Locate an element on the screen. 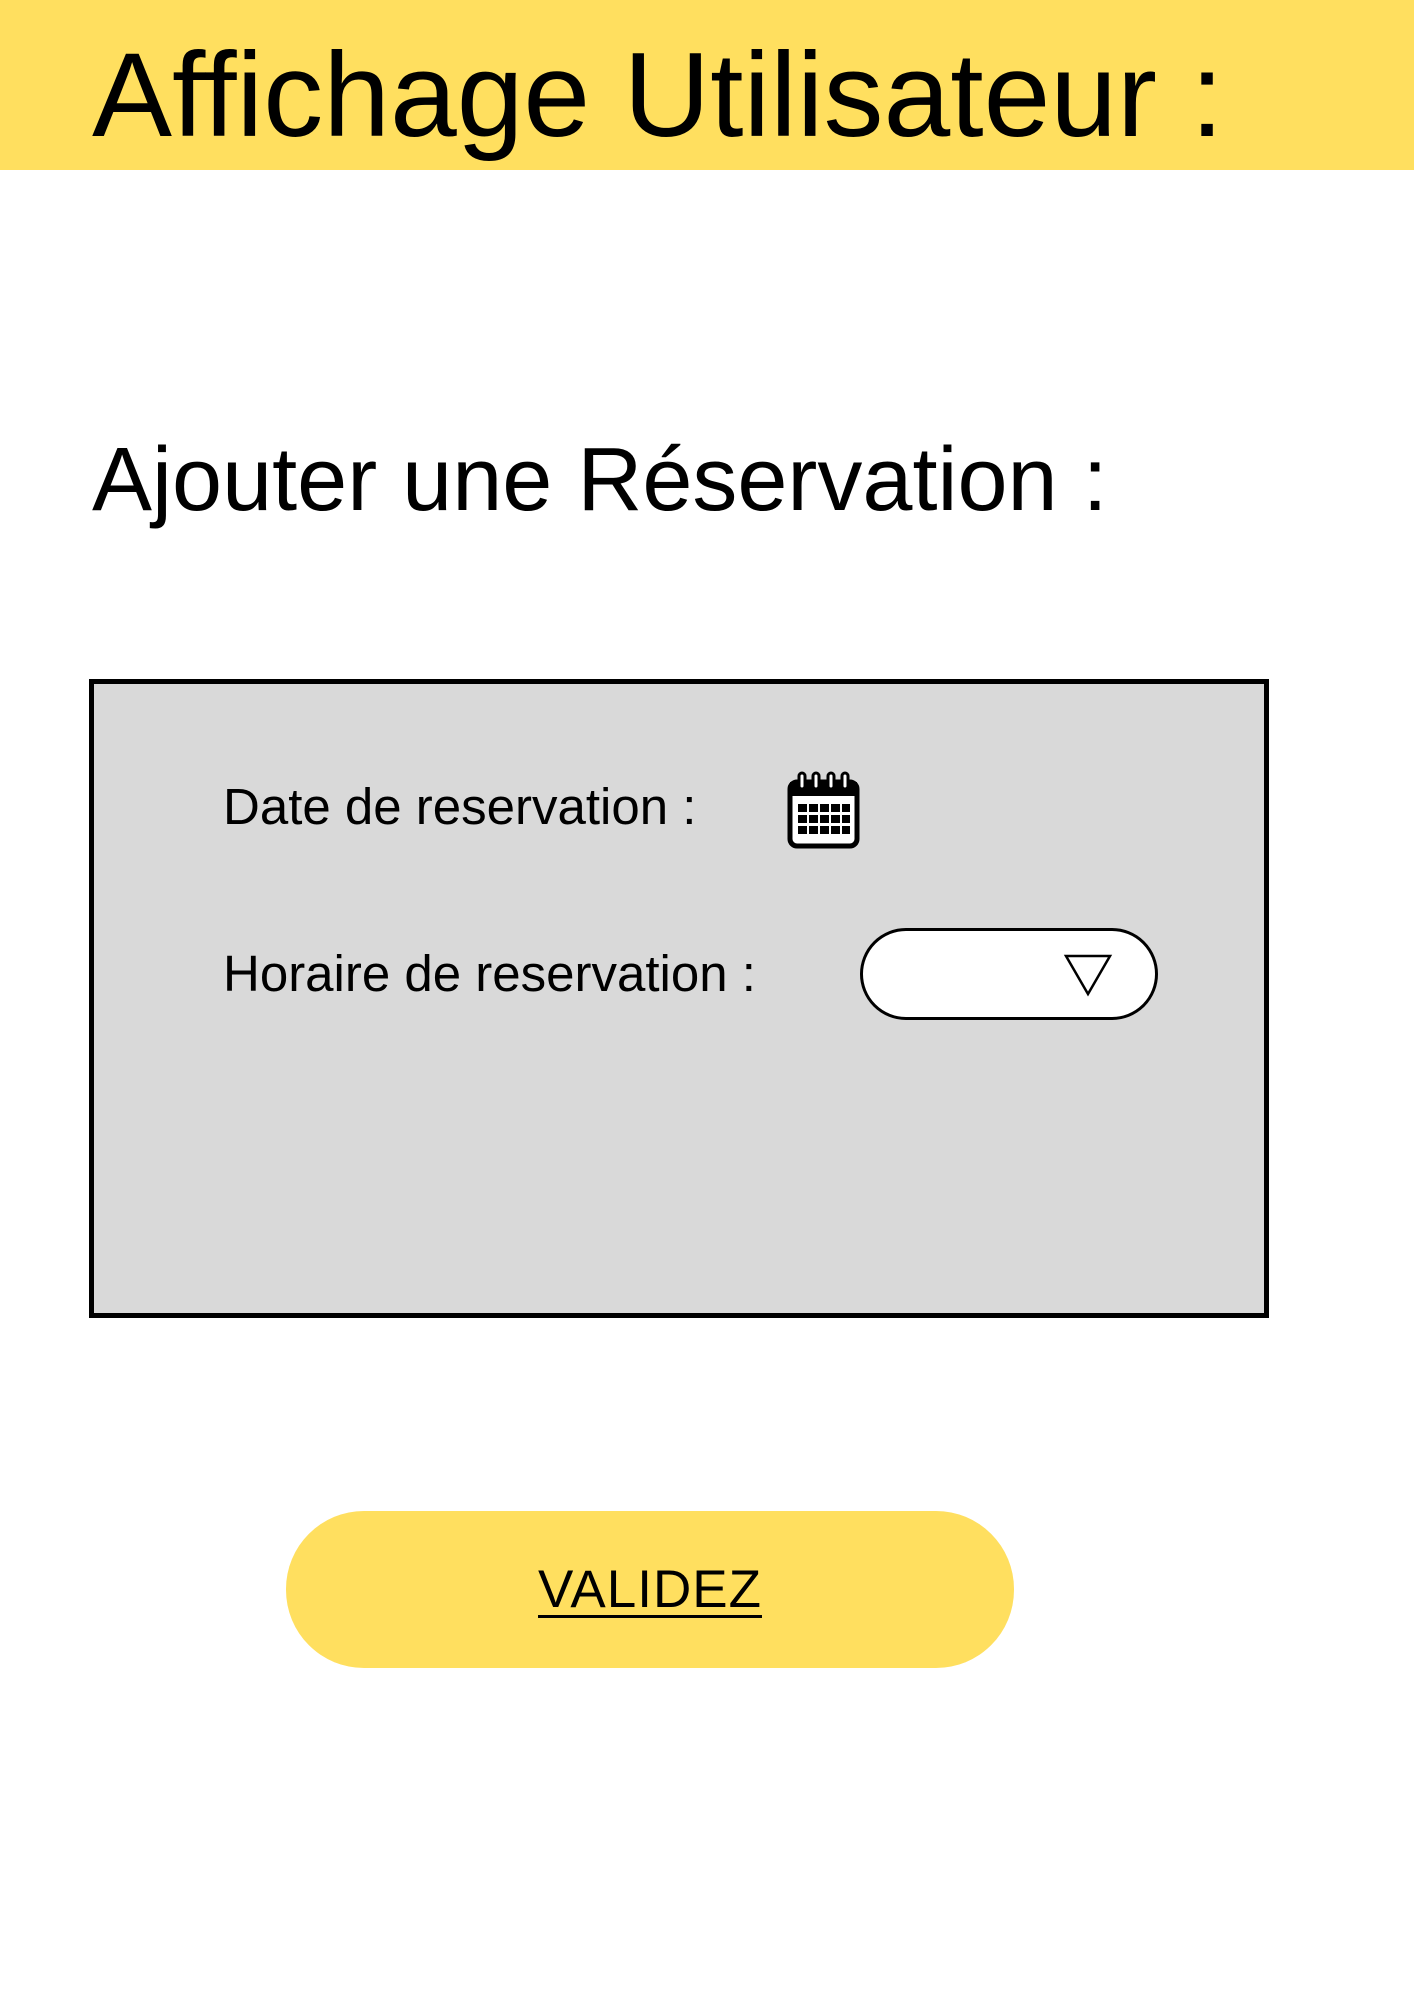 The image size is (1414, 2000). validate-label: VALIDEZ is located at coordinates (650, 1589).